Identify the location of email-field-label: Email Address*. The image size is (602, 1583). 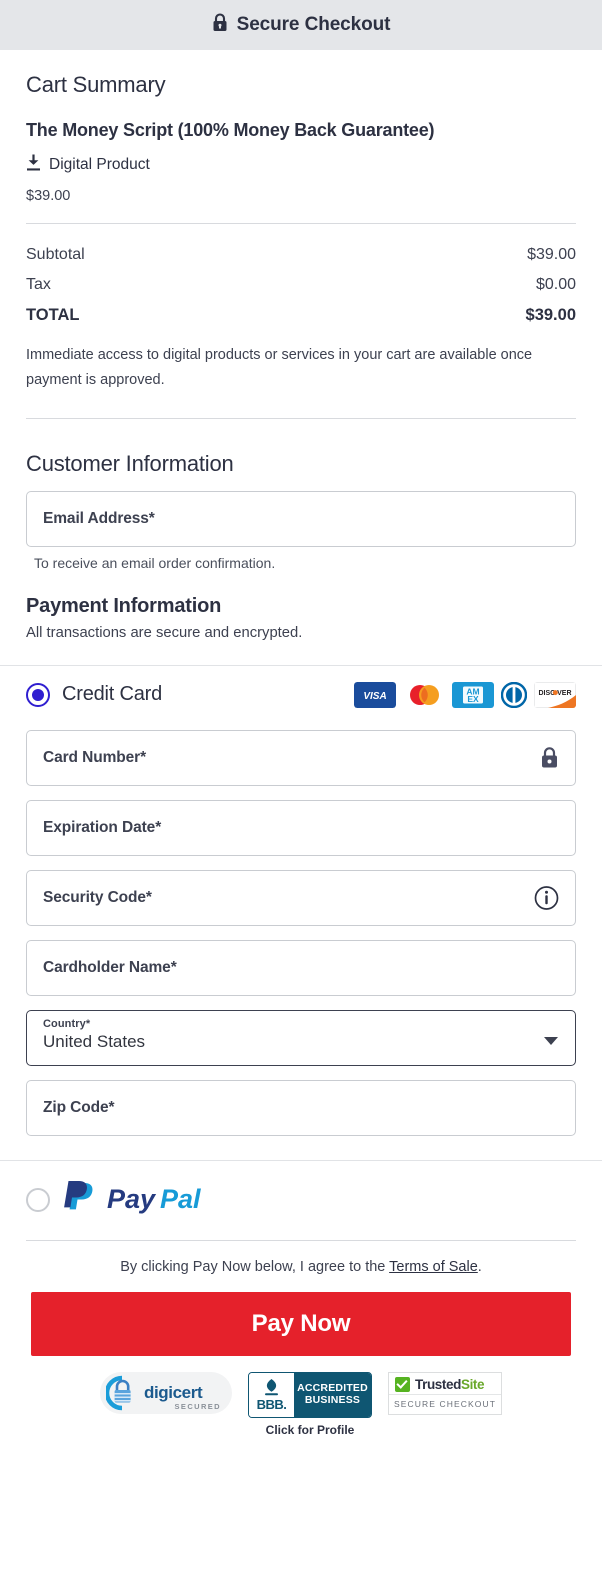
(99, 518).